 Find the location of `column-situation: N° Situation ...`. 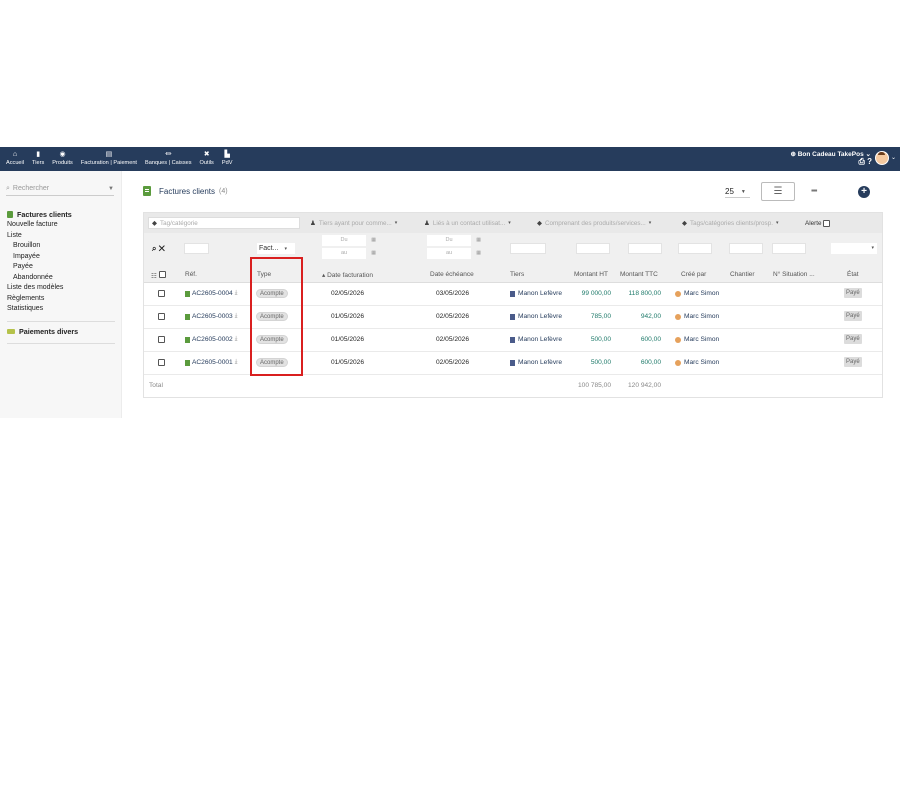

column-situation: N° Situation ... is located at coordinates (794, 274).